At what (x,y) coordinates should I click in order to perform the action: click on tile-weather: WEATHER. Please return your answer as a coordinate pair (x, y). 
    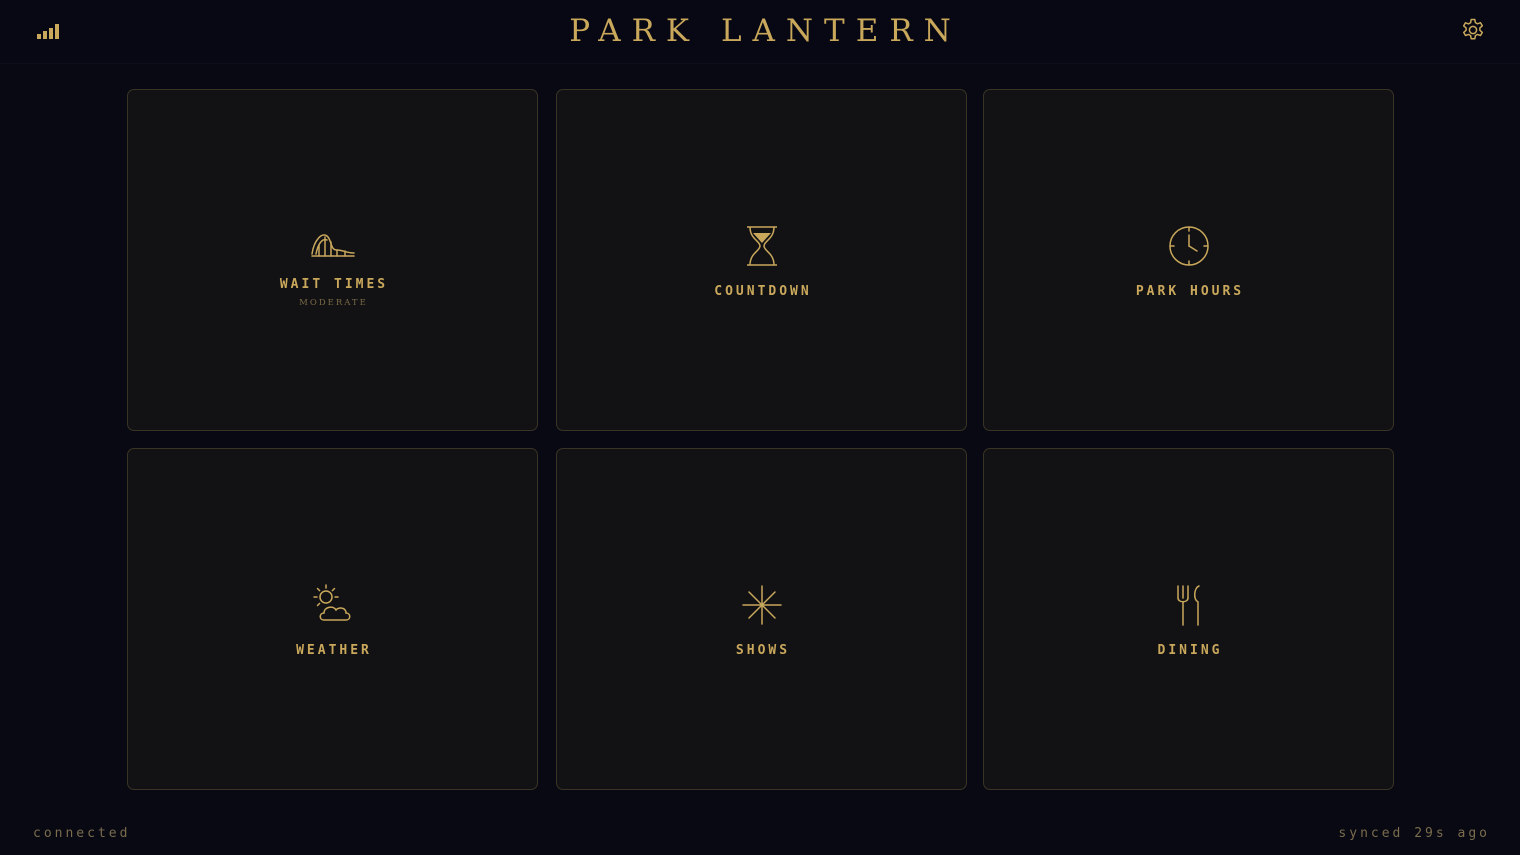
    Looking at the image, I should click on (332, 619).